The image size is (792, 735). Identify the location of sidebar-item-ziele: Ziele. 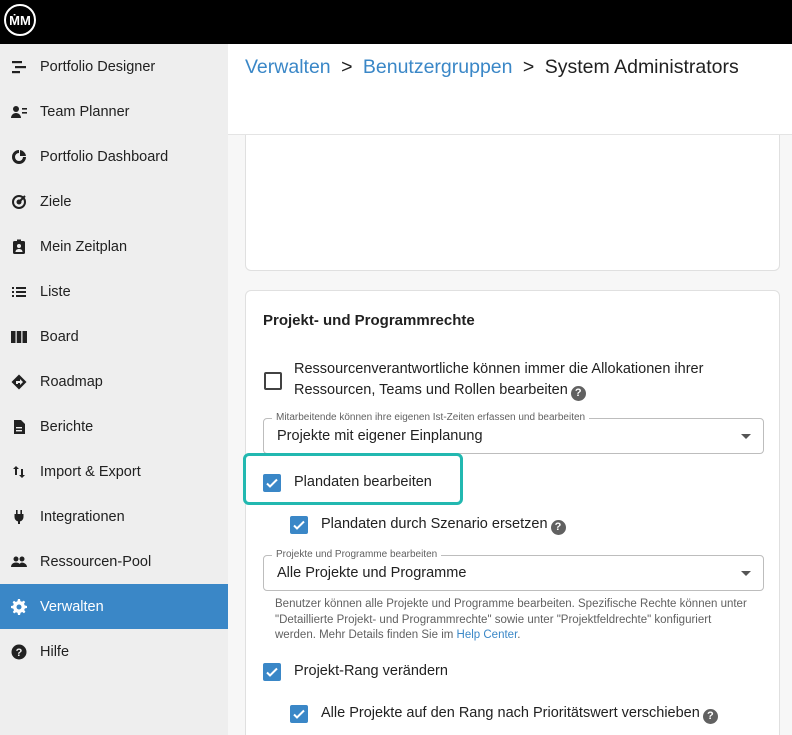
(114, 201).